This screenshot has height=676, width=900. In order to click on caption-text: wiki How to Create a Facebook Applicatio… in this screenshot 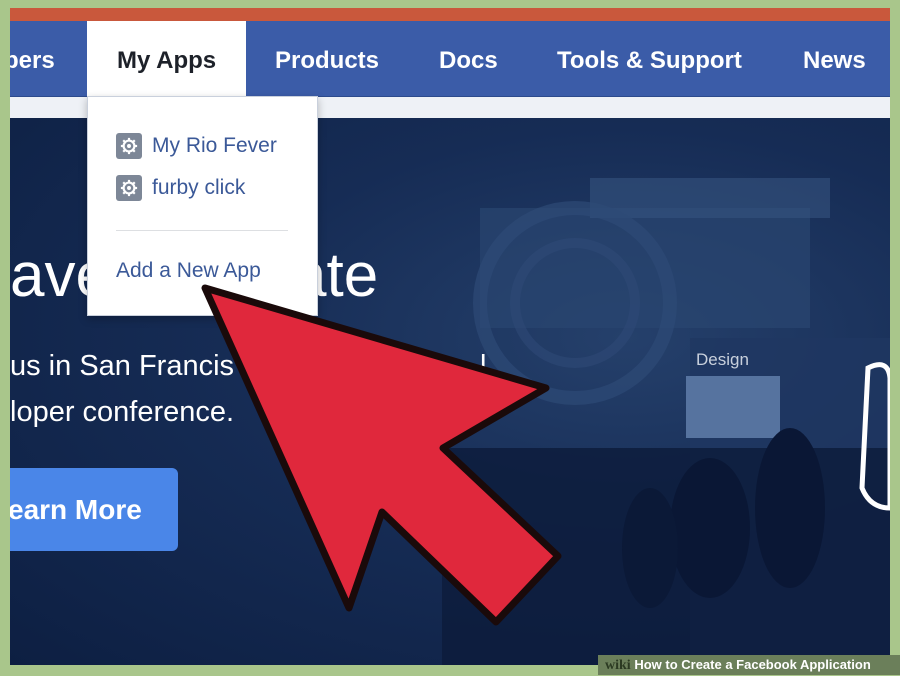, I will do `click(738, 665)`.